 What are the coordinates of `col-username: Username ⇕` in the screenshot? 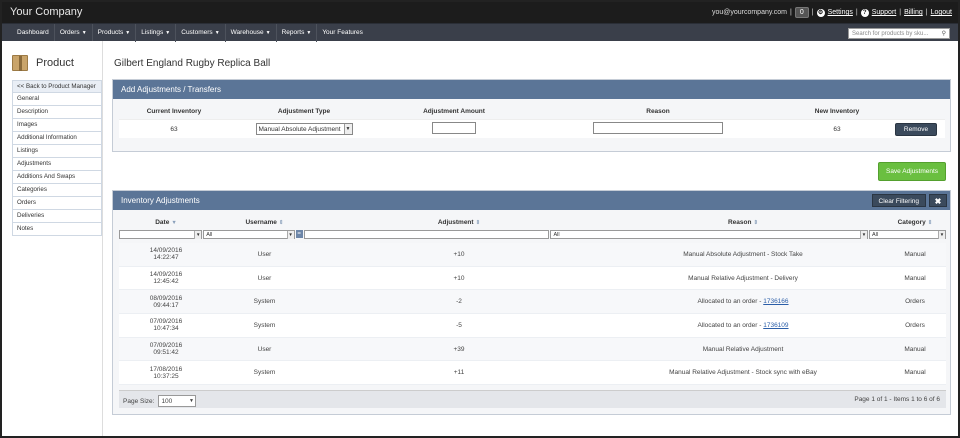 It's located at (264, 222).